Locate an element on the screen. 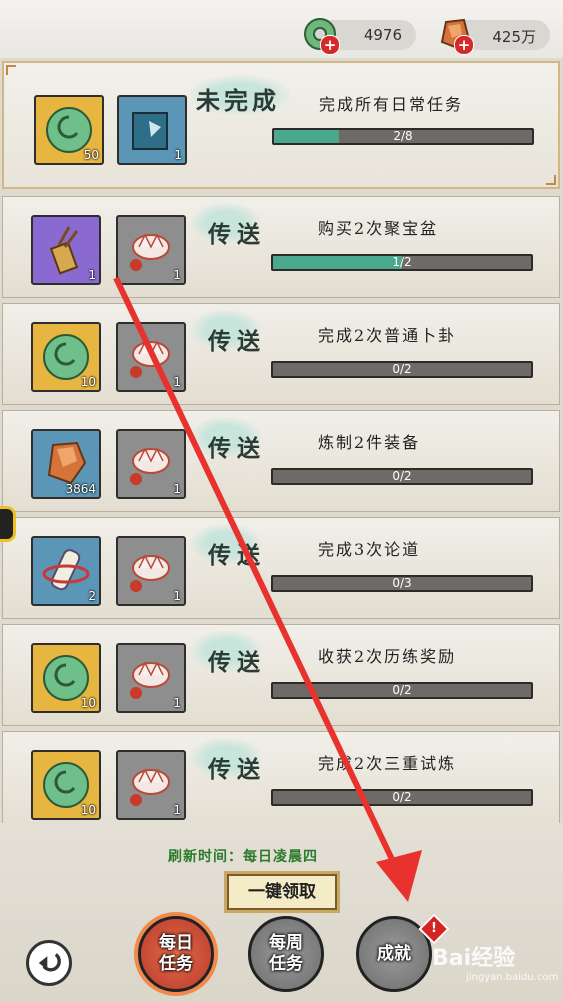  watermark-url: jingyan.baidu.com is located at coordinates (512, 977).